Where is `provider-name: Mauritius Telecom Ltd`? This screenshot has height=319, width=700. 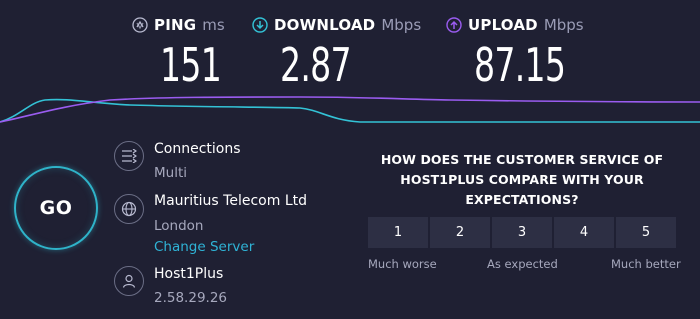 provider-name: Mauritius Telecom Ltd is located at coordinates (230, 201).